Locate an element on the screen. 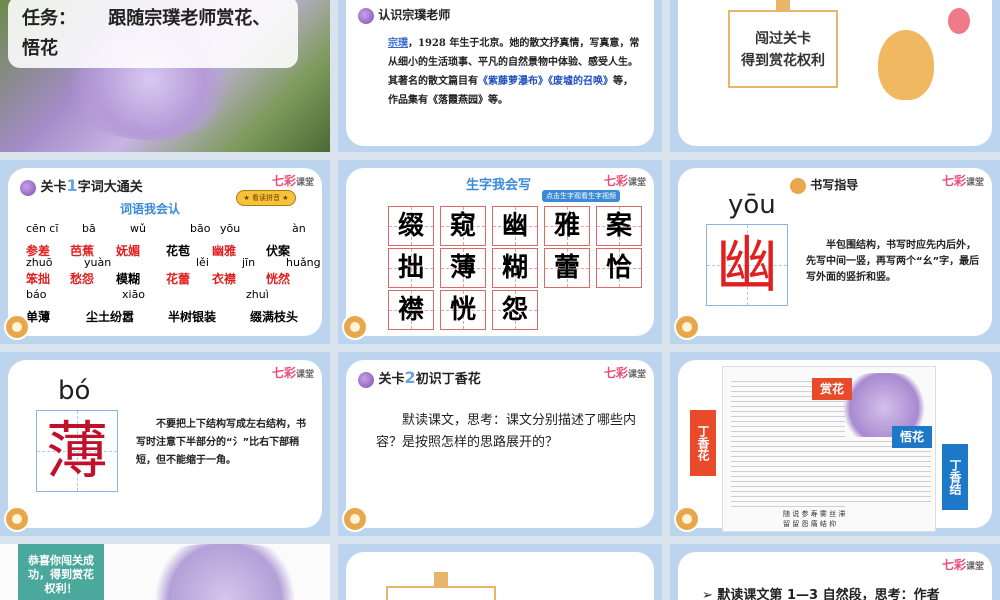 The height and width of the screenshot is (600, 1000). slide-card: 闯过关卡 得到赏花权利 is located at coordinates (835, 73).